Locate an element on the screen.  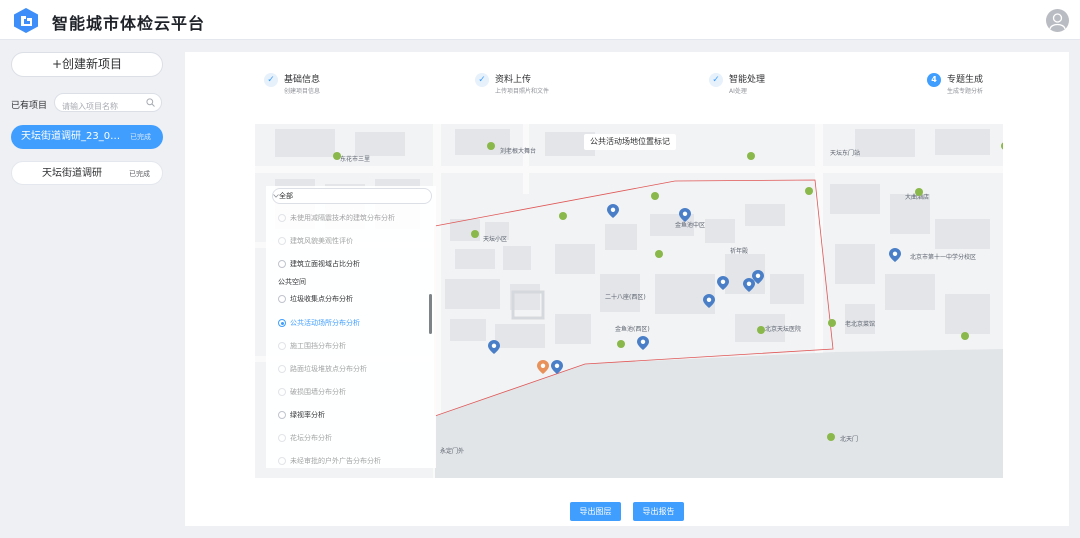
map-label: 北京天坛医院 is located at coordinates (783, 329).